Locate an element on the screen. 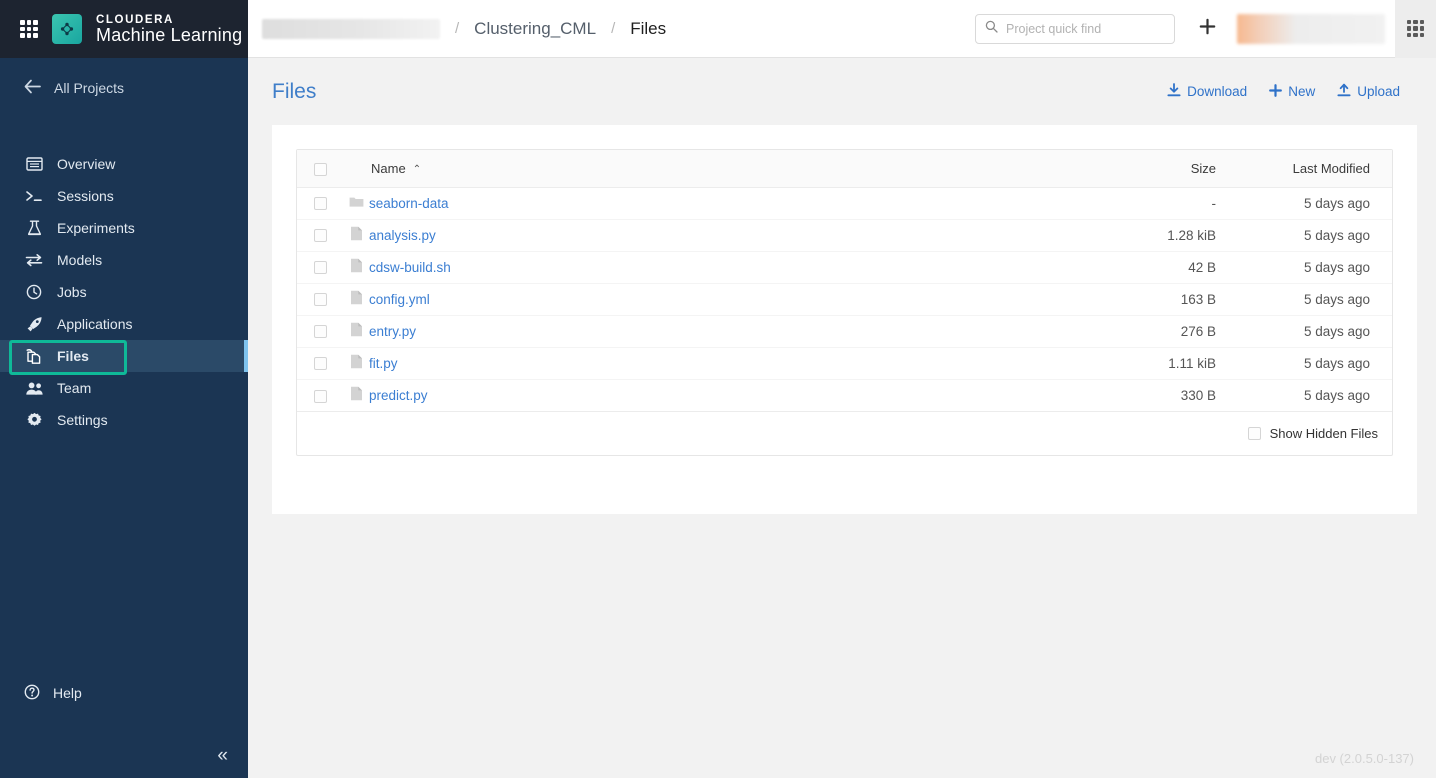  sidebar-item-label: Applications is located at coordinates (95, 324).